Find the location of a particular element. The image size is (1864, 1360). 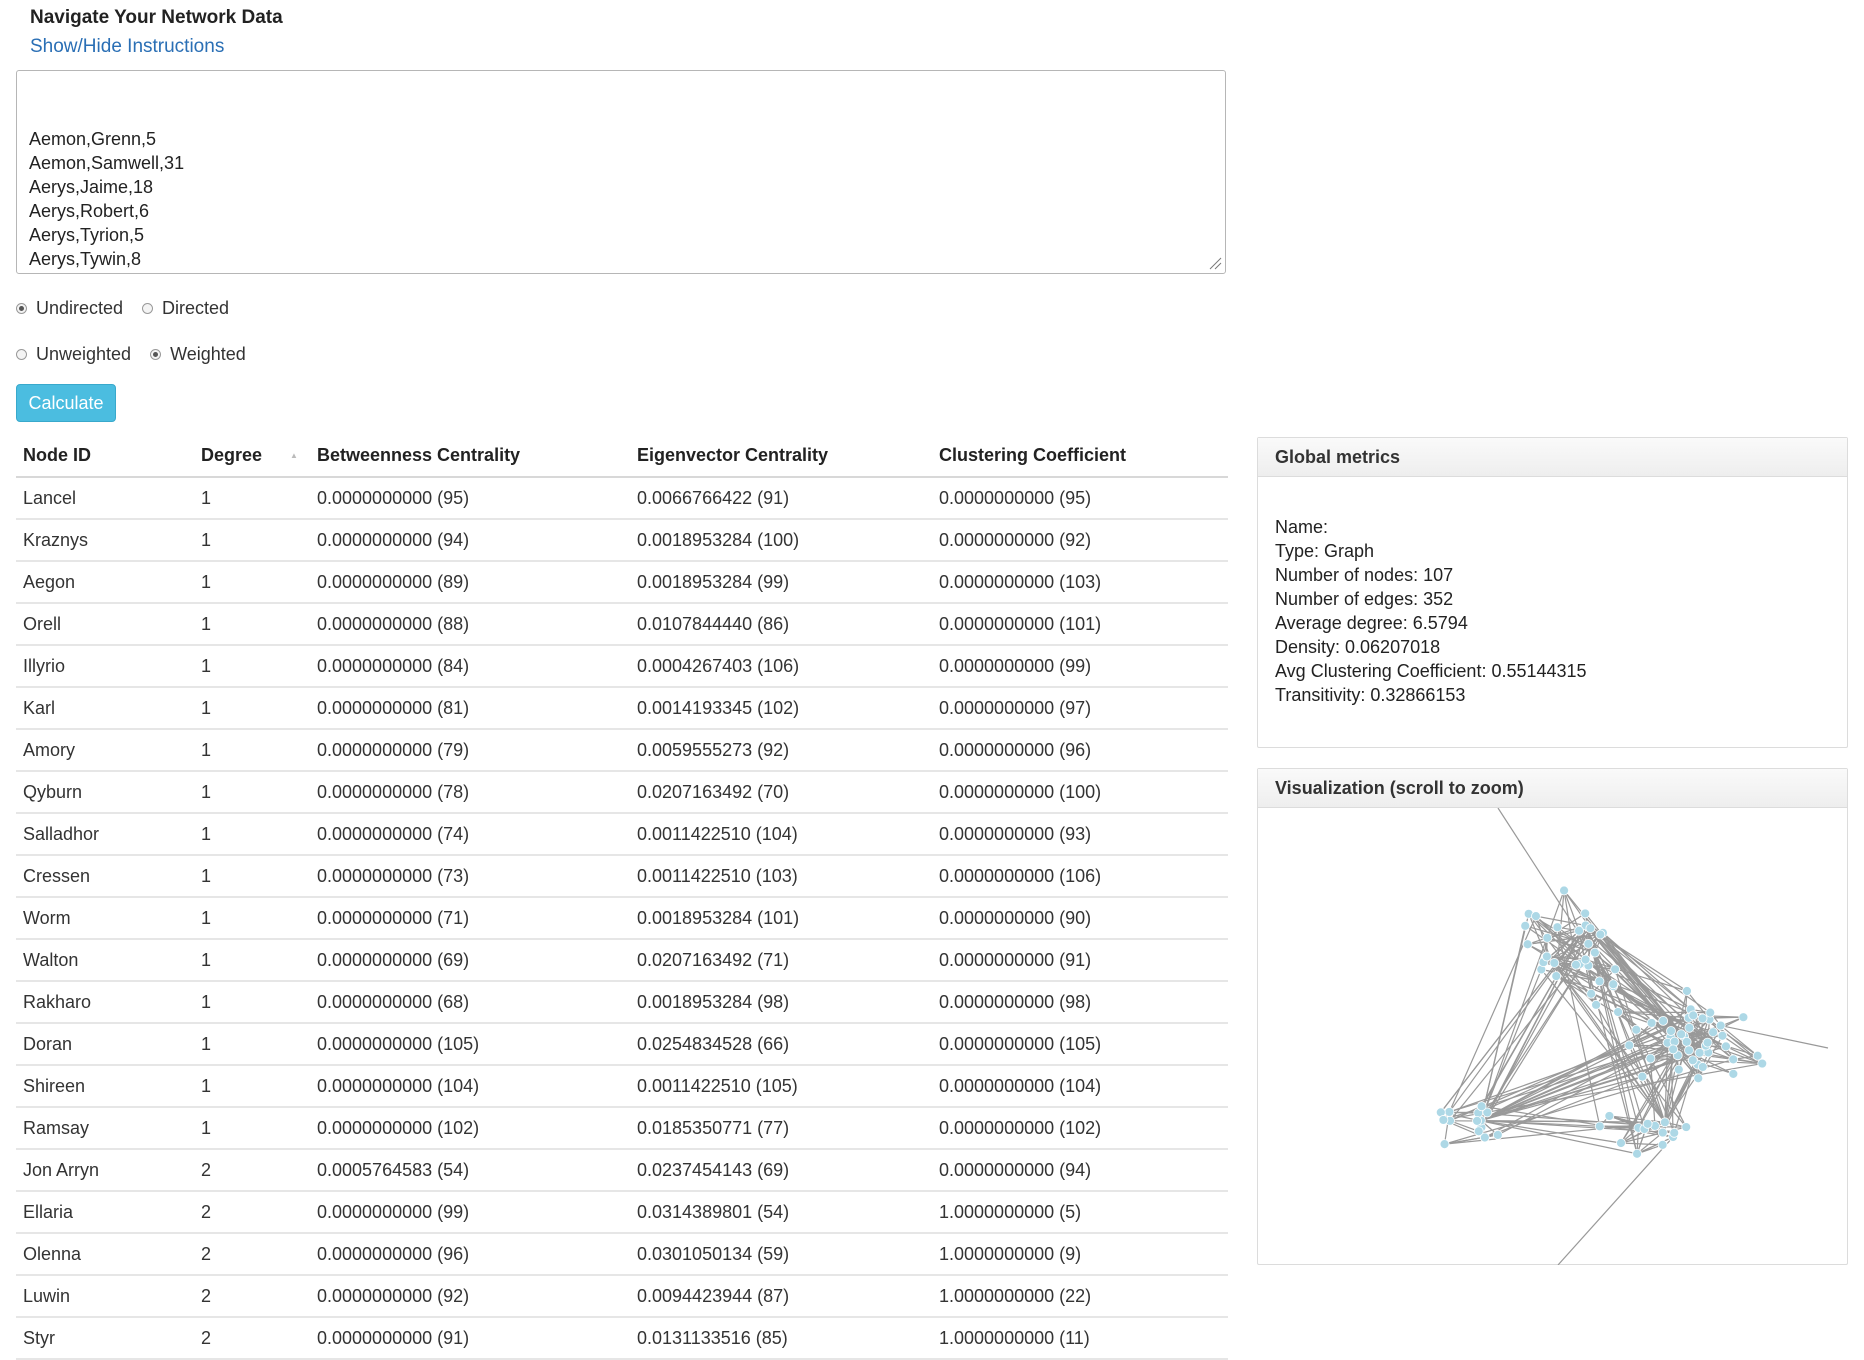

column-header-degree: Degree▲ is located at coordinates (252, 455).